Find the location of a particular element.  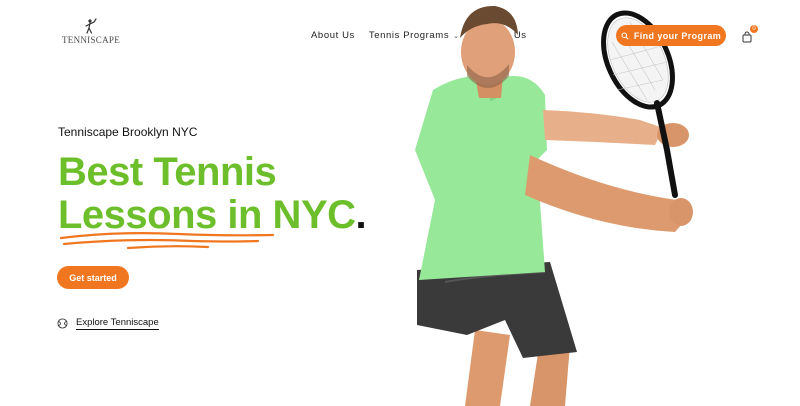

site-logo: TENNISCAPE is located at coordinates (91, 33).